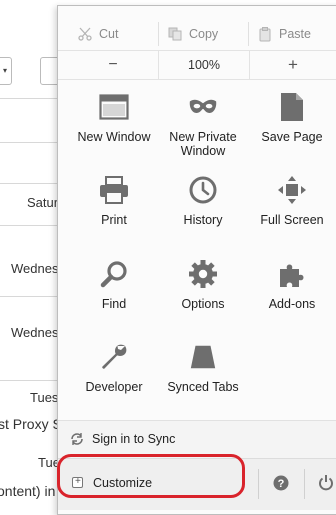  I want to click on new-private-window-button: New Private Window, so click(203, 132).